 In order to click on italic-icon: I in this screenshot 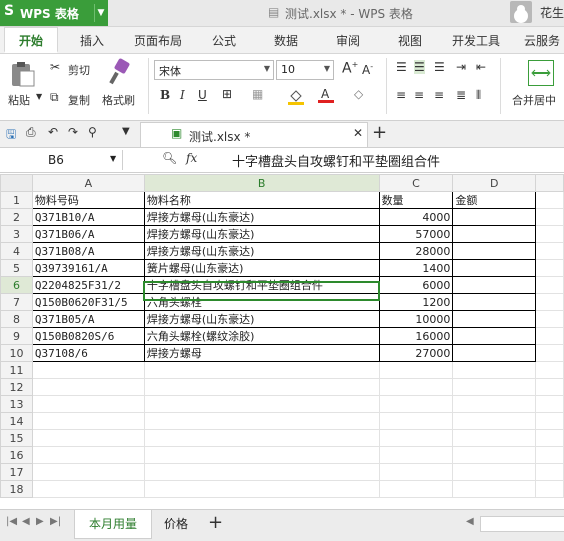, I will do `click(182, 95)`.